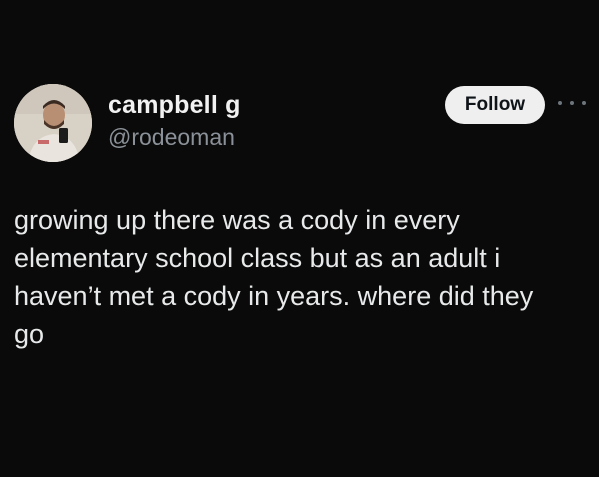 Image resolution: width=599 pixels, height=477 pixels. I want to click on avatar, so click(53, 123).